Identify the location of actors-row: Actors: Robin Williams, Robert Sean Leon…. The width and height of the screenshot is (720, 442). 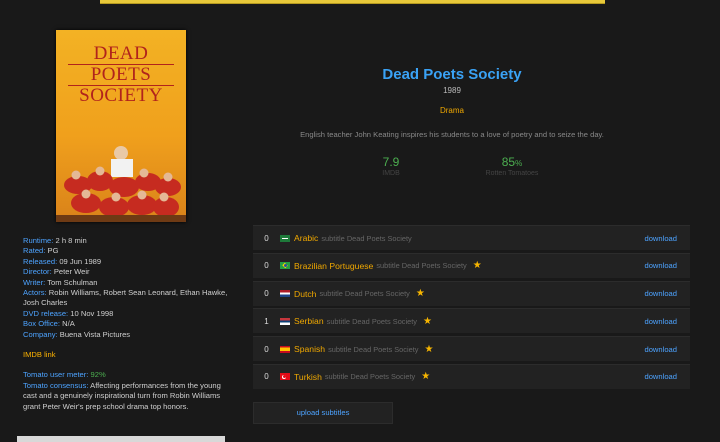
(125, 298).